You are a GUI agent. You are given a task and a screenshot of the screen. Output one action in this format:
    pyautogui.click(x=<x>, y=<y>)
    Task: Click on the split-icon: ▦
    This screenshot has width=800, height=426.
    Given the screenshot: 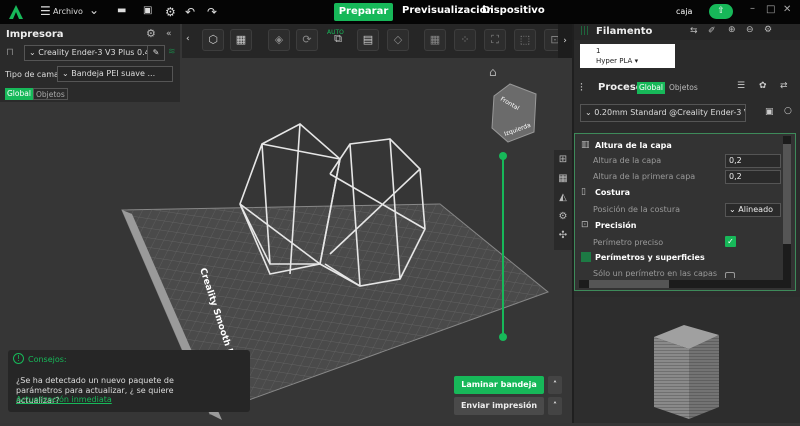 What is the action you would take?
    pyautogui.click(x=435, y=40)
    